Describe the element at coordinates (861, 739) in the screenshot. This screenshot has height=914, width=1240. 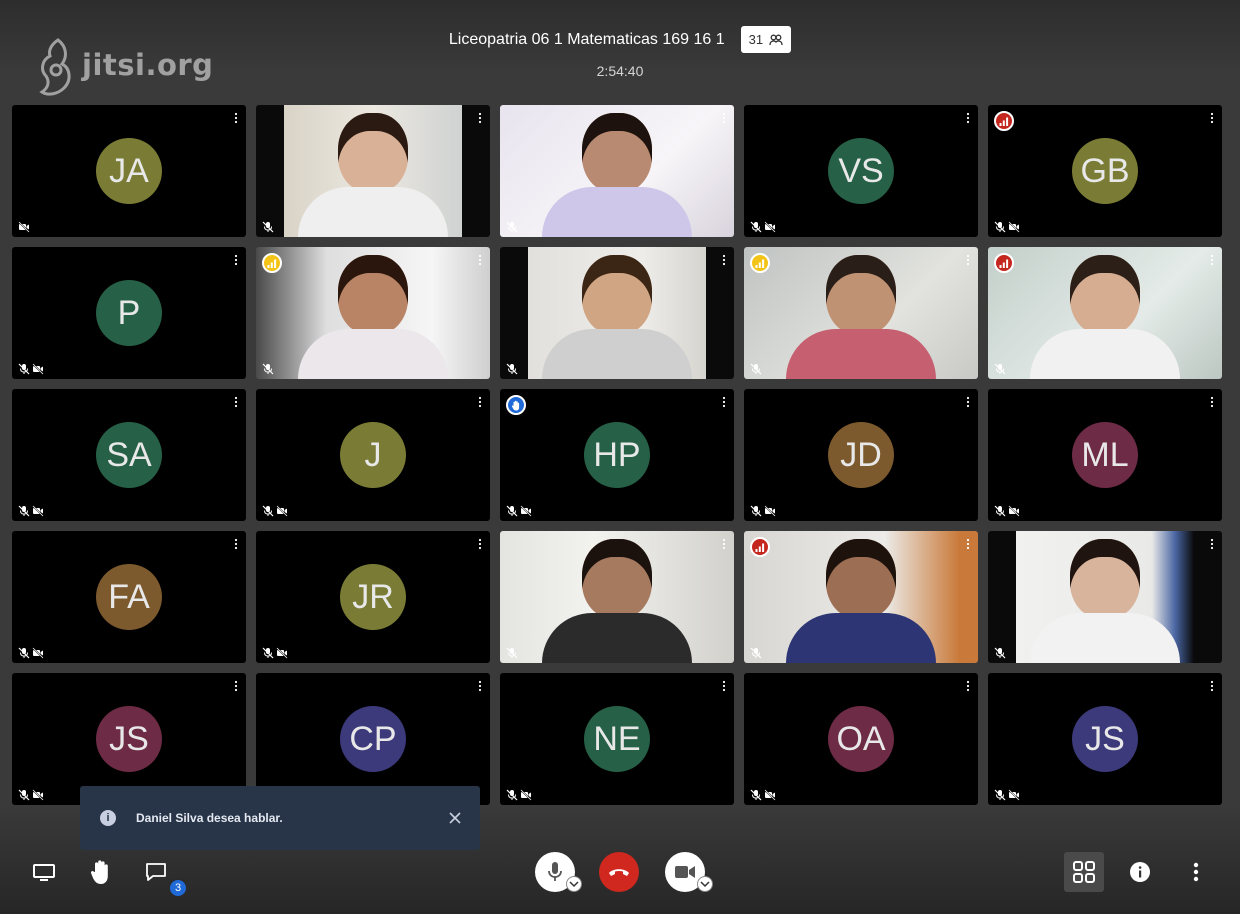
I see `participant-tile: OA` at that location.